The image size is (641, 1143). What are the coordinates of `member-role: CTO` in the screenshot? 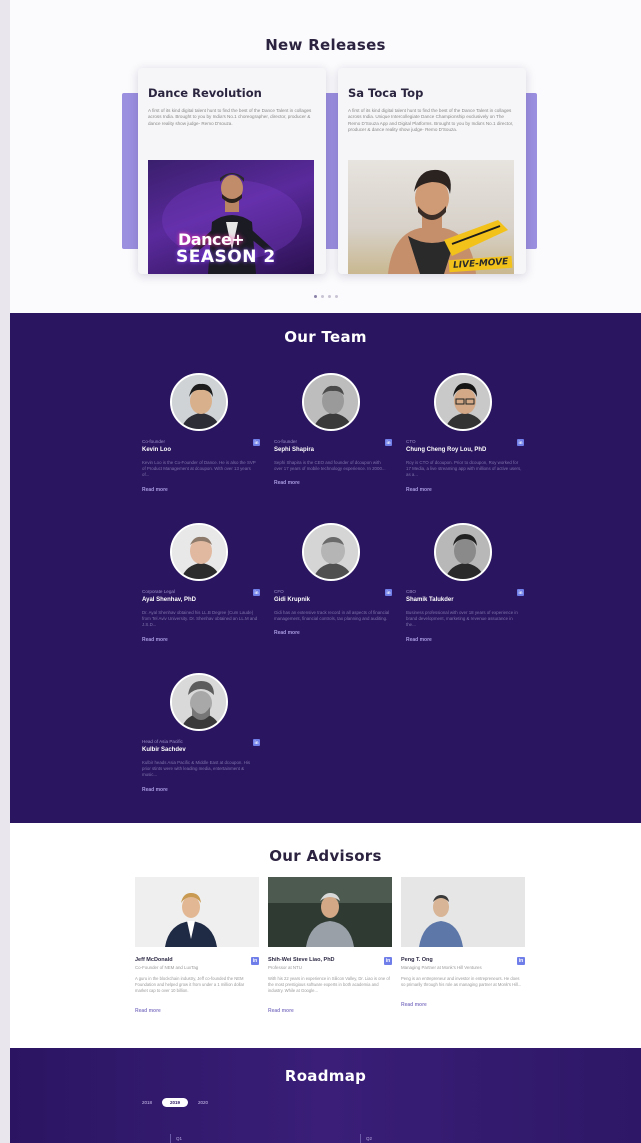 It's located at (411, 441).